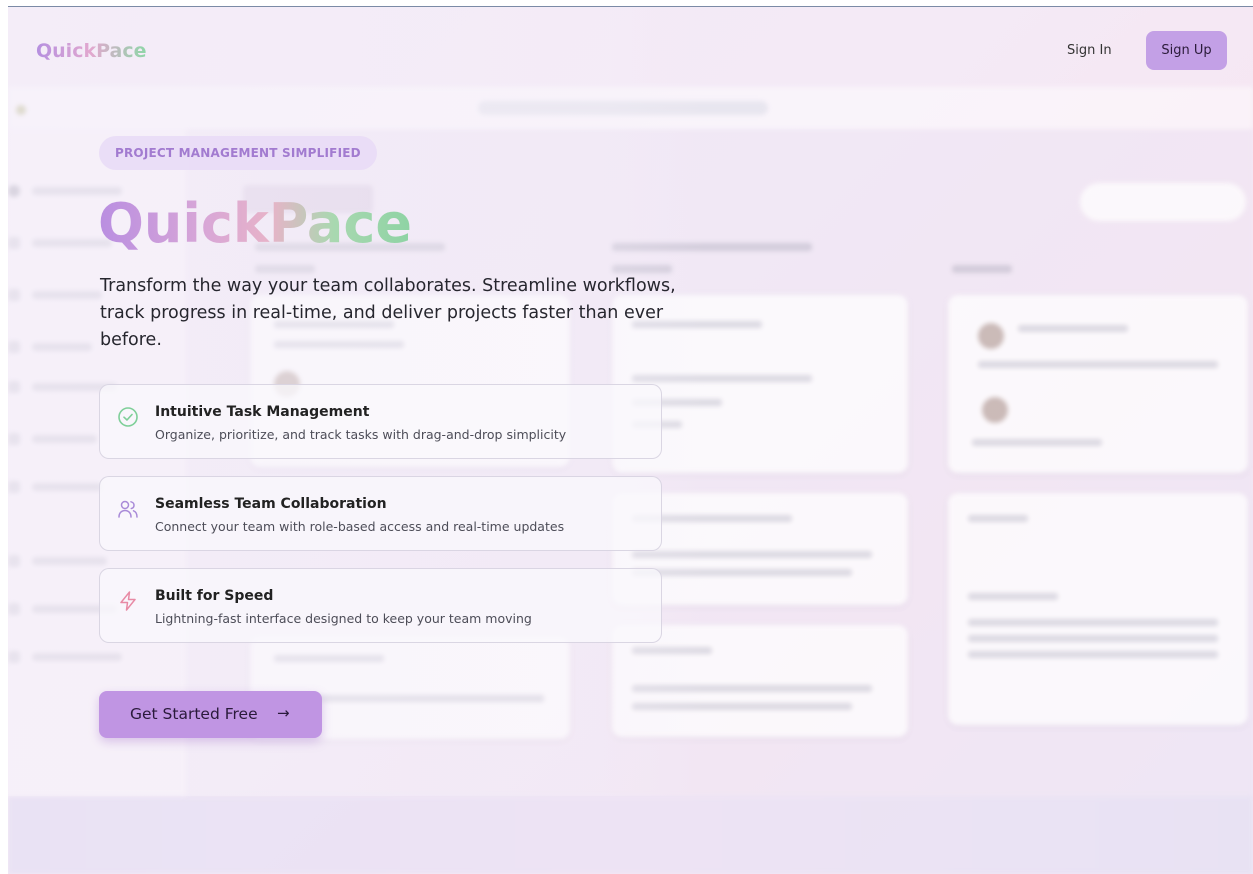 Image resolution: width=1253 pixels, height=874 pixels. Describe the element at coordinates (238, 153) in the screenshot. I see `tagline-badge: PROJECT MANAGEMENT SIMPLIFIED` at that location.